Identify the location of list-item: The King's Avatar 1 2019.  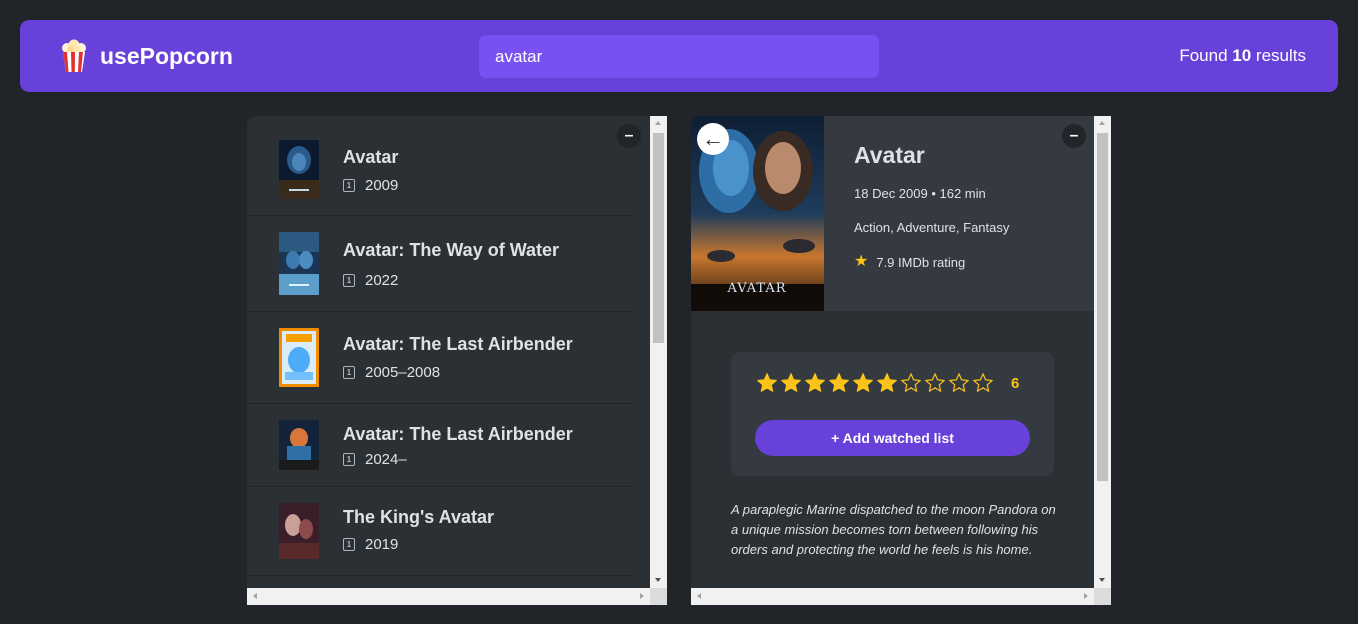
(440, 531).